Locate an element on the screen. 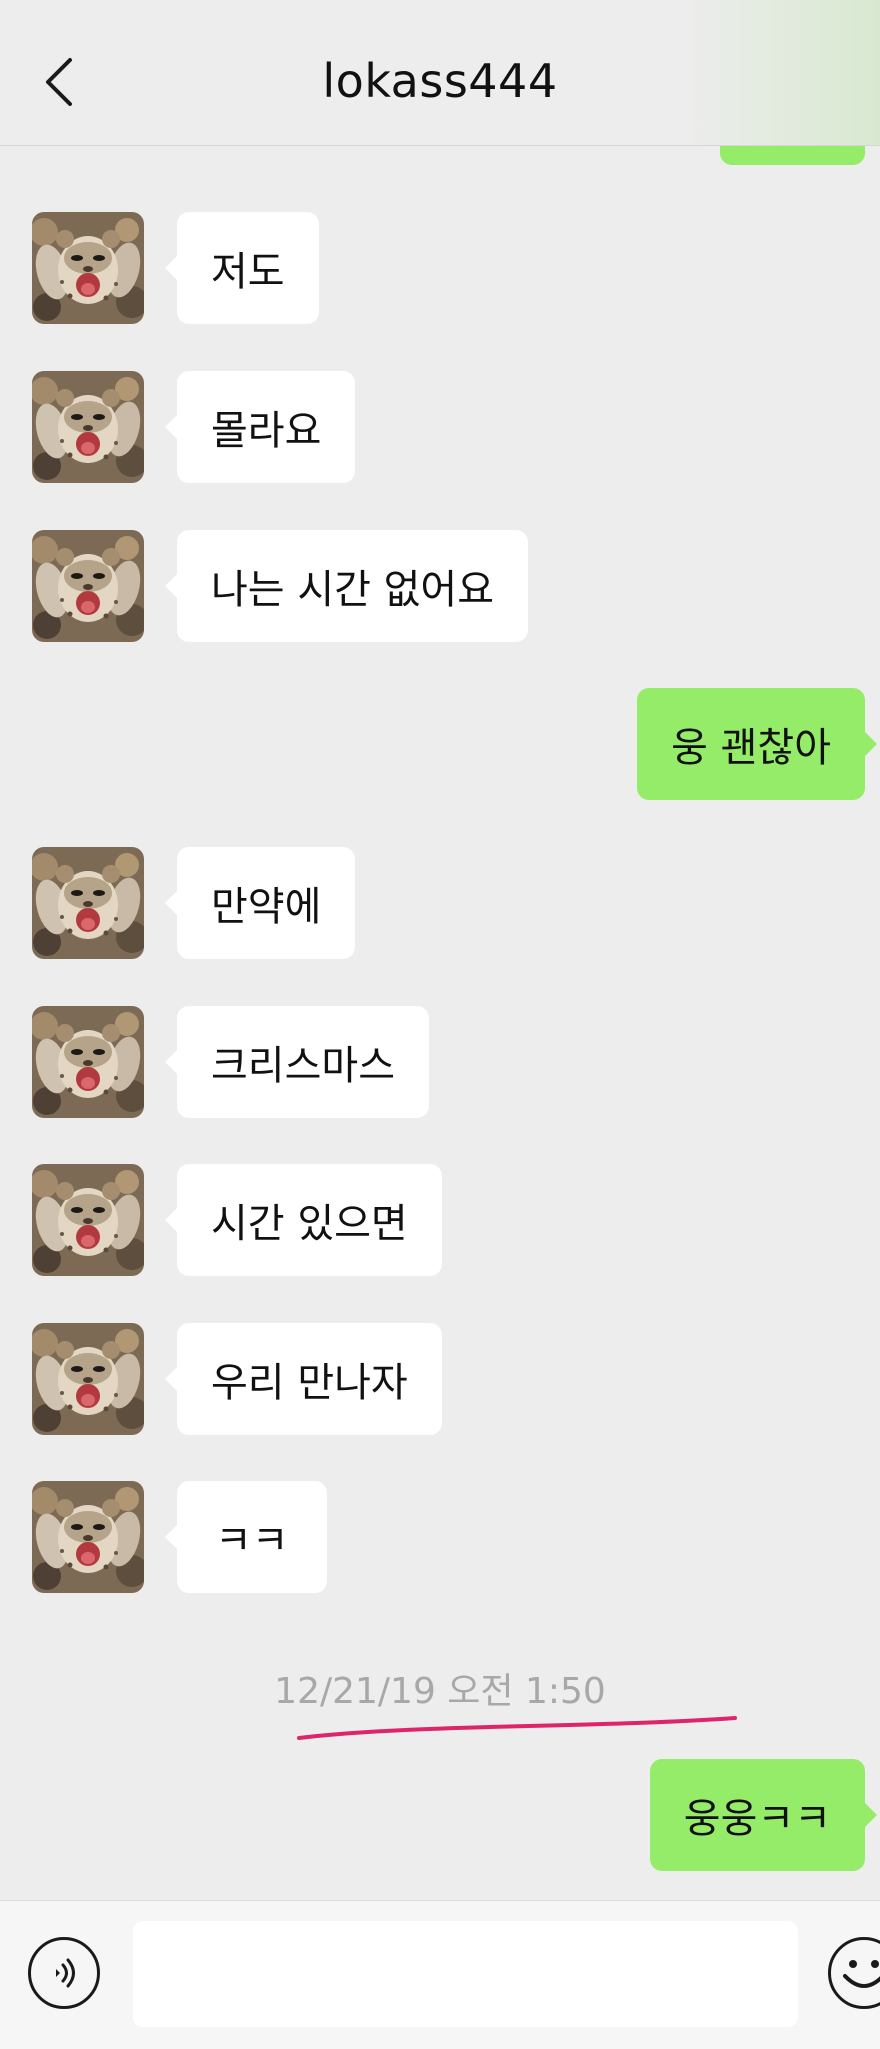  message-row: 나는 시간 없어요 is located at coordinates (440, 586).